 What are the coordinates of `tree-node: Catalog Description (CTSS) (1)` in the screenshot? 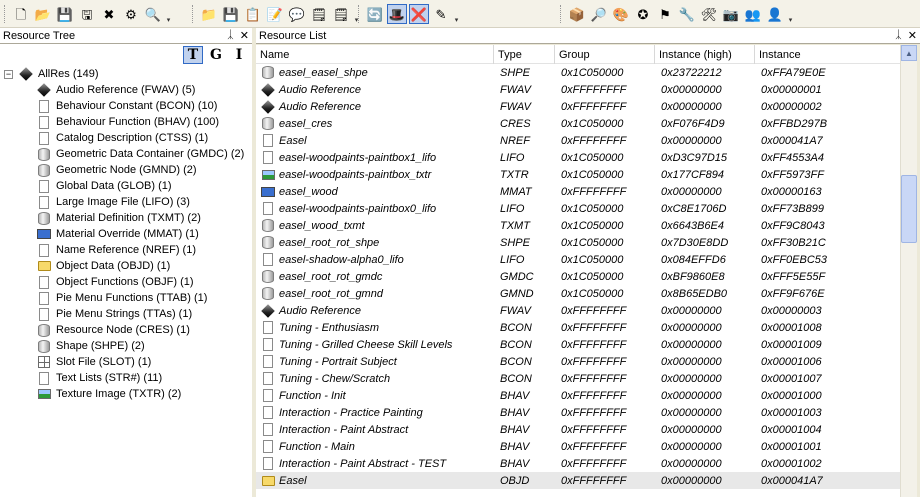 It's located at (122, 138).